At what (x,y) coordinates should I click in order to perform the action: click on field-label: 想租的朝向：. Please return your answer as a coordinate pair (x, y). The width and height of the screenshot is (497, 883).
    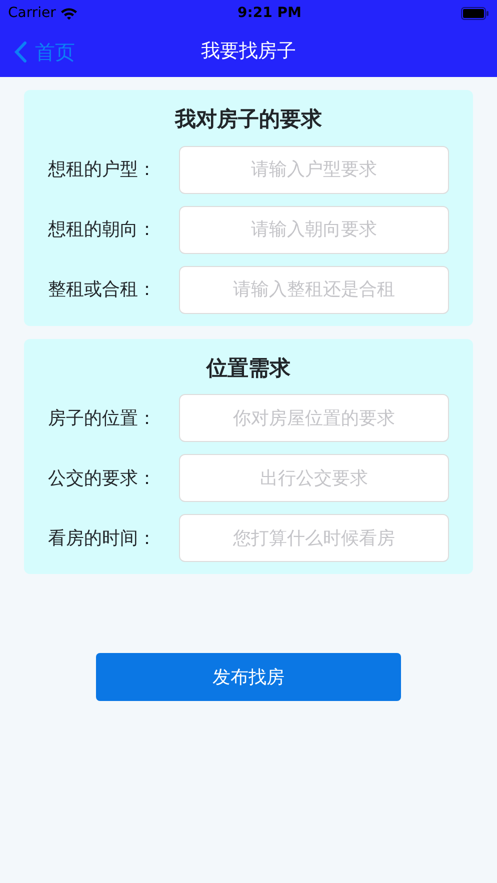
    Looking at the image, I should click on (102, 230).